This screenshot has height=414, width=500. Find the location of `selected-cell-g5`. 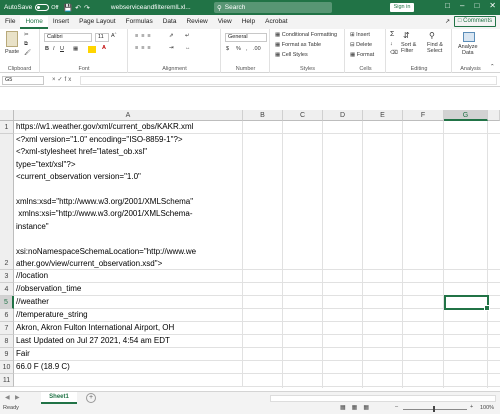

selected-cell-g5 is located at coordinates (467, 303).